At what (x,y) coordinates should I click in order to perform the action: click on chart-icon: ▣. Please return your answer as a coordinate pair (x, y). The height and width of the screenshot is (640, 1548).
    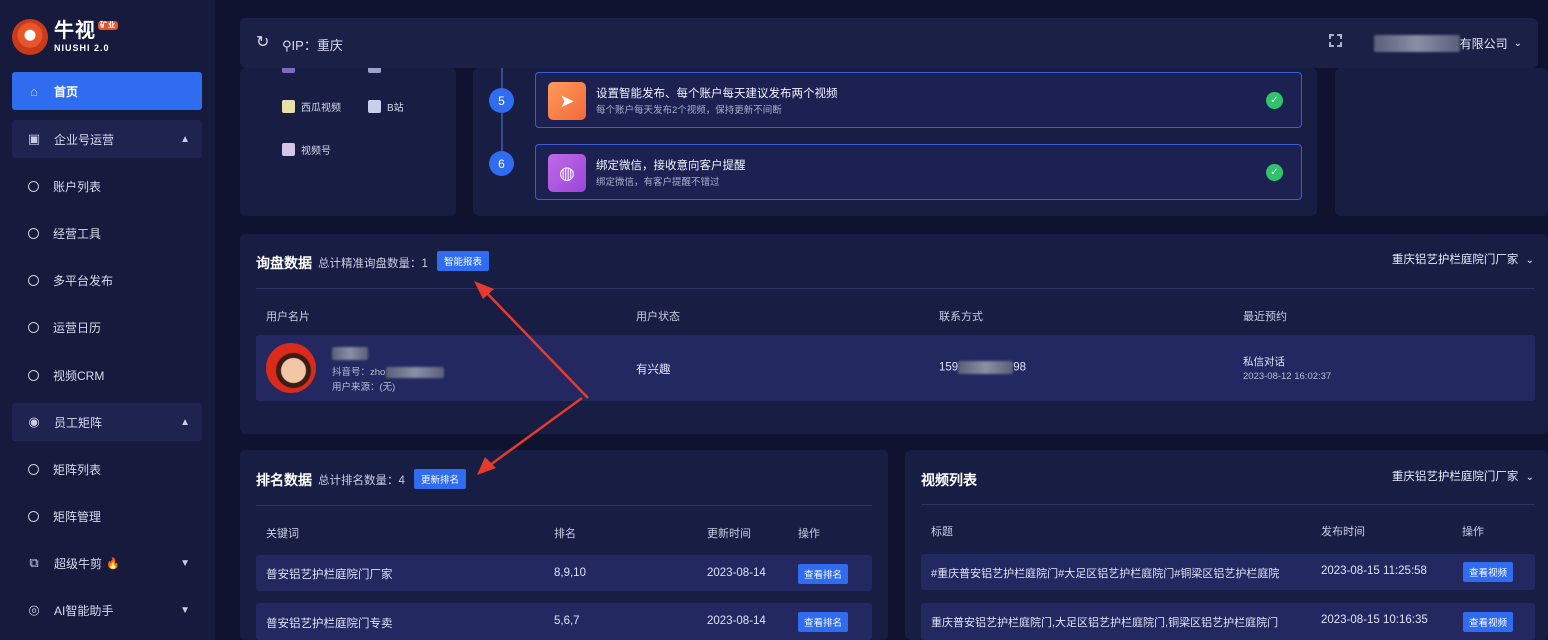
    Looking at the image, I should click on (34, 138).